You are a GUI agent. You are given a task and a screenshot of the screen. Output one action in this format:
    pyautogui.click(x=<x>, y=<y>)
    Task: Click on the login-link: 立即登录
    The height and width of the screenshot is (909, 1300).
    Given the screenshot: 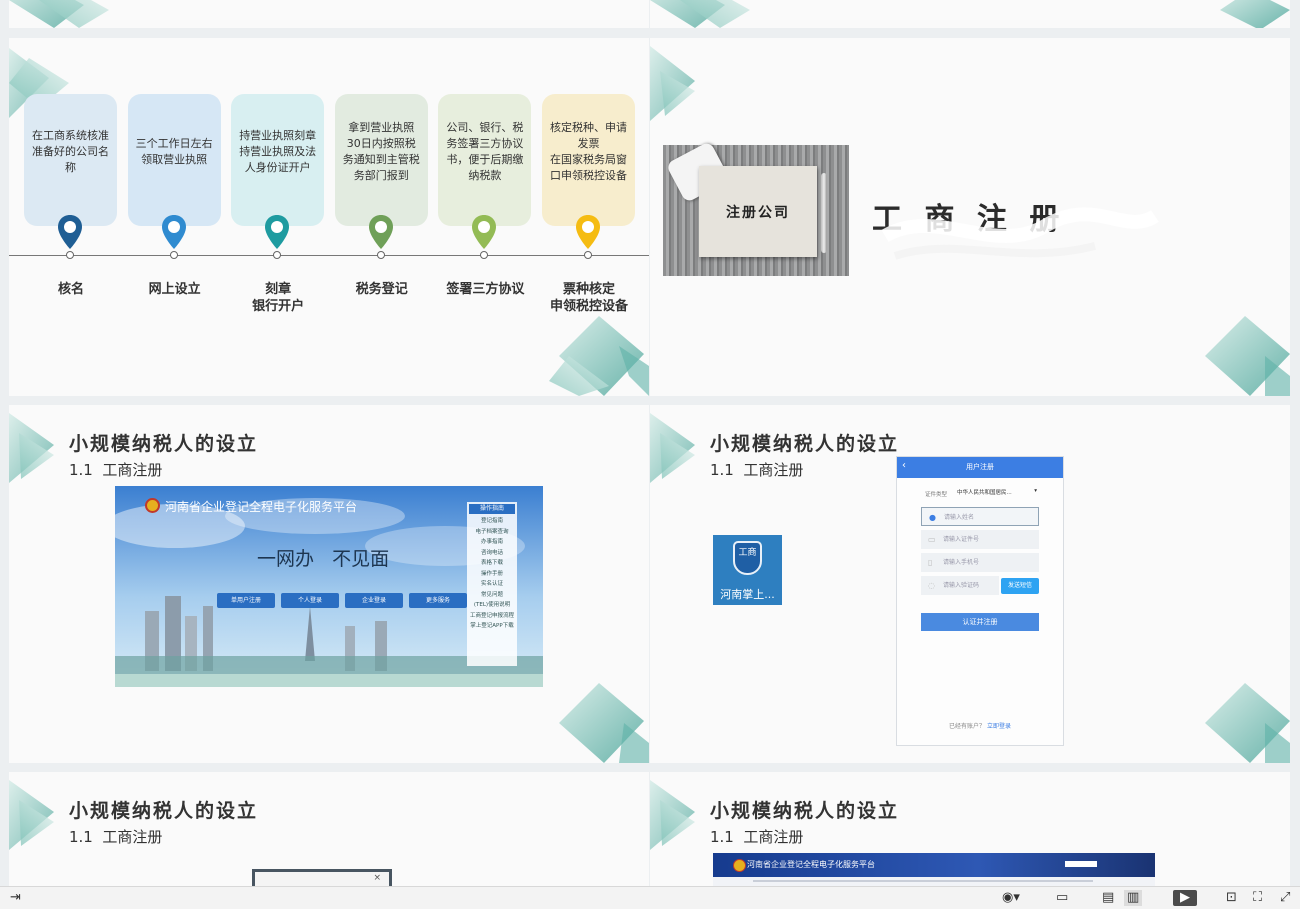 What is the action you would take?
    pyautogui.click(x=999, y=726)
    